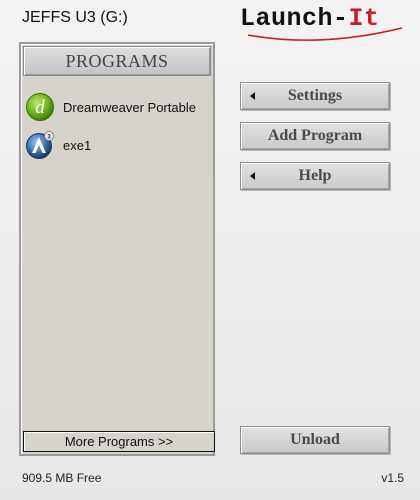  I want to click on version-label: v1.5, so click(392, 478).